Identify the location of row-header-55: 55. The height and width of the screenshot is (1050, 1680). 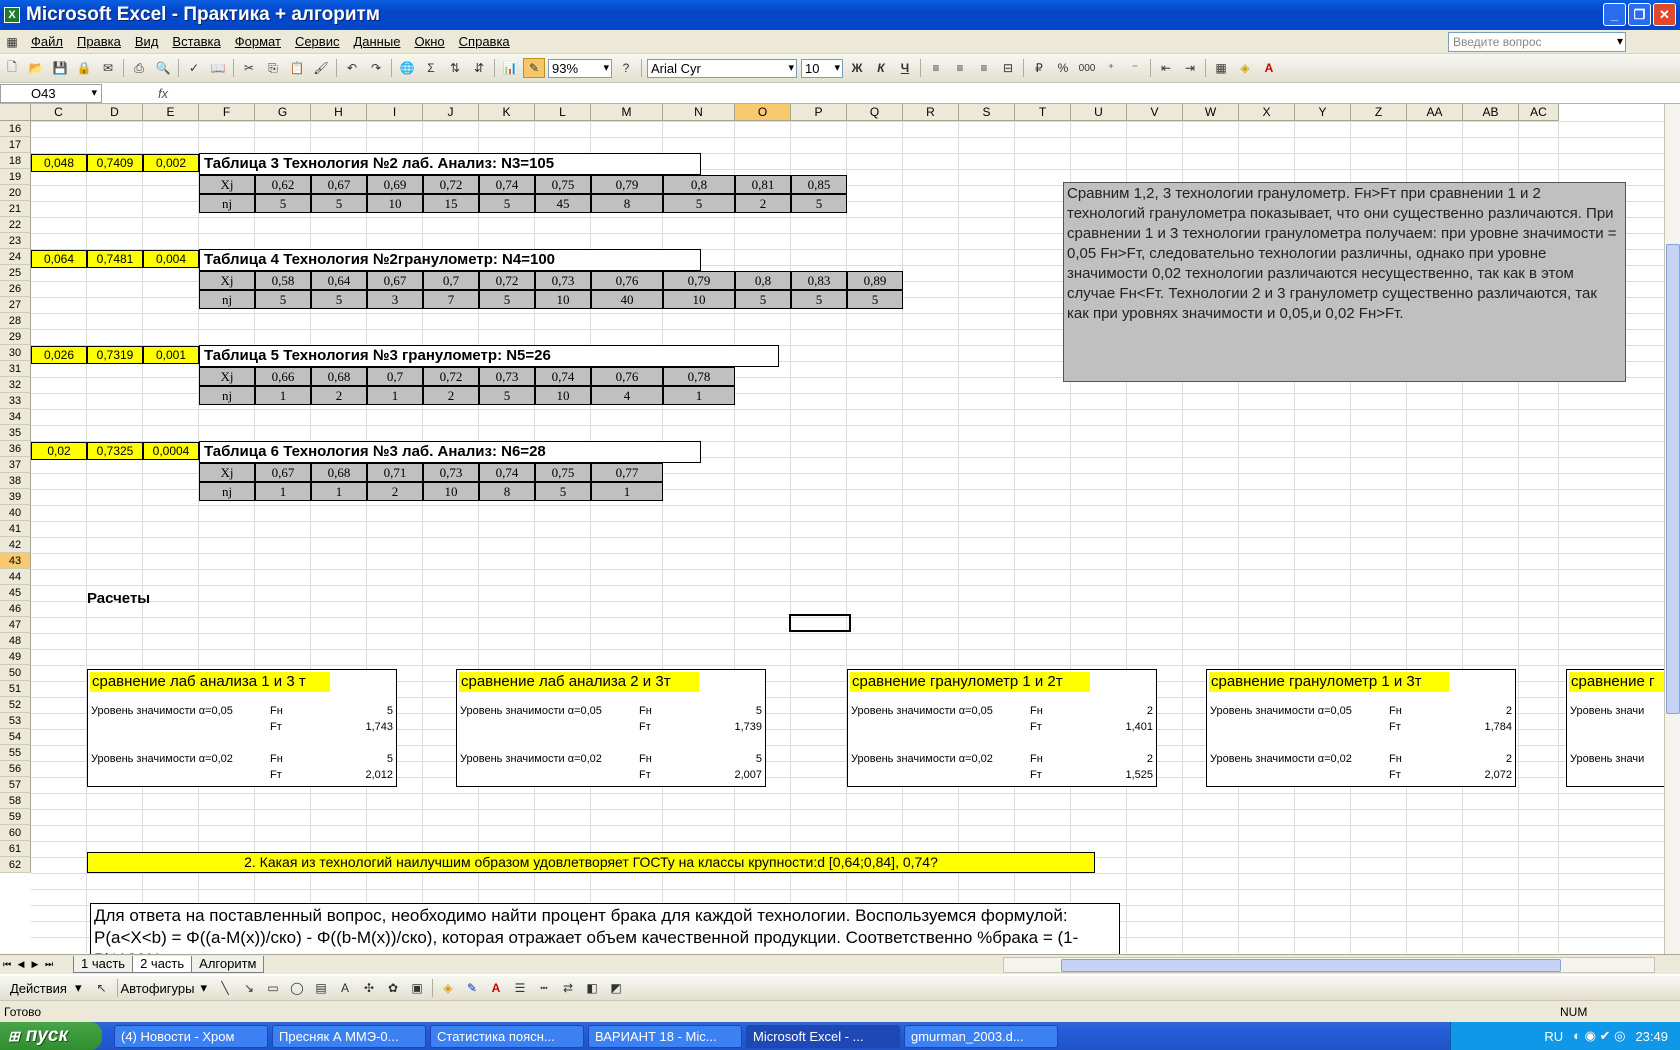
(15, 753).